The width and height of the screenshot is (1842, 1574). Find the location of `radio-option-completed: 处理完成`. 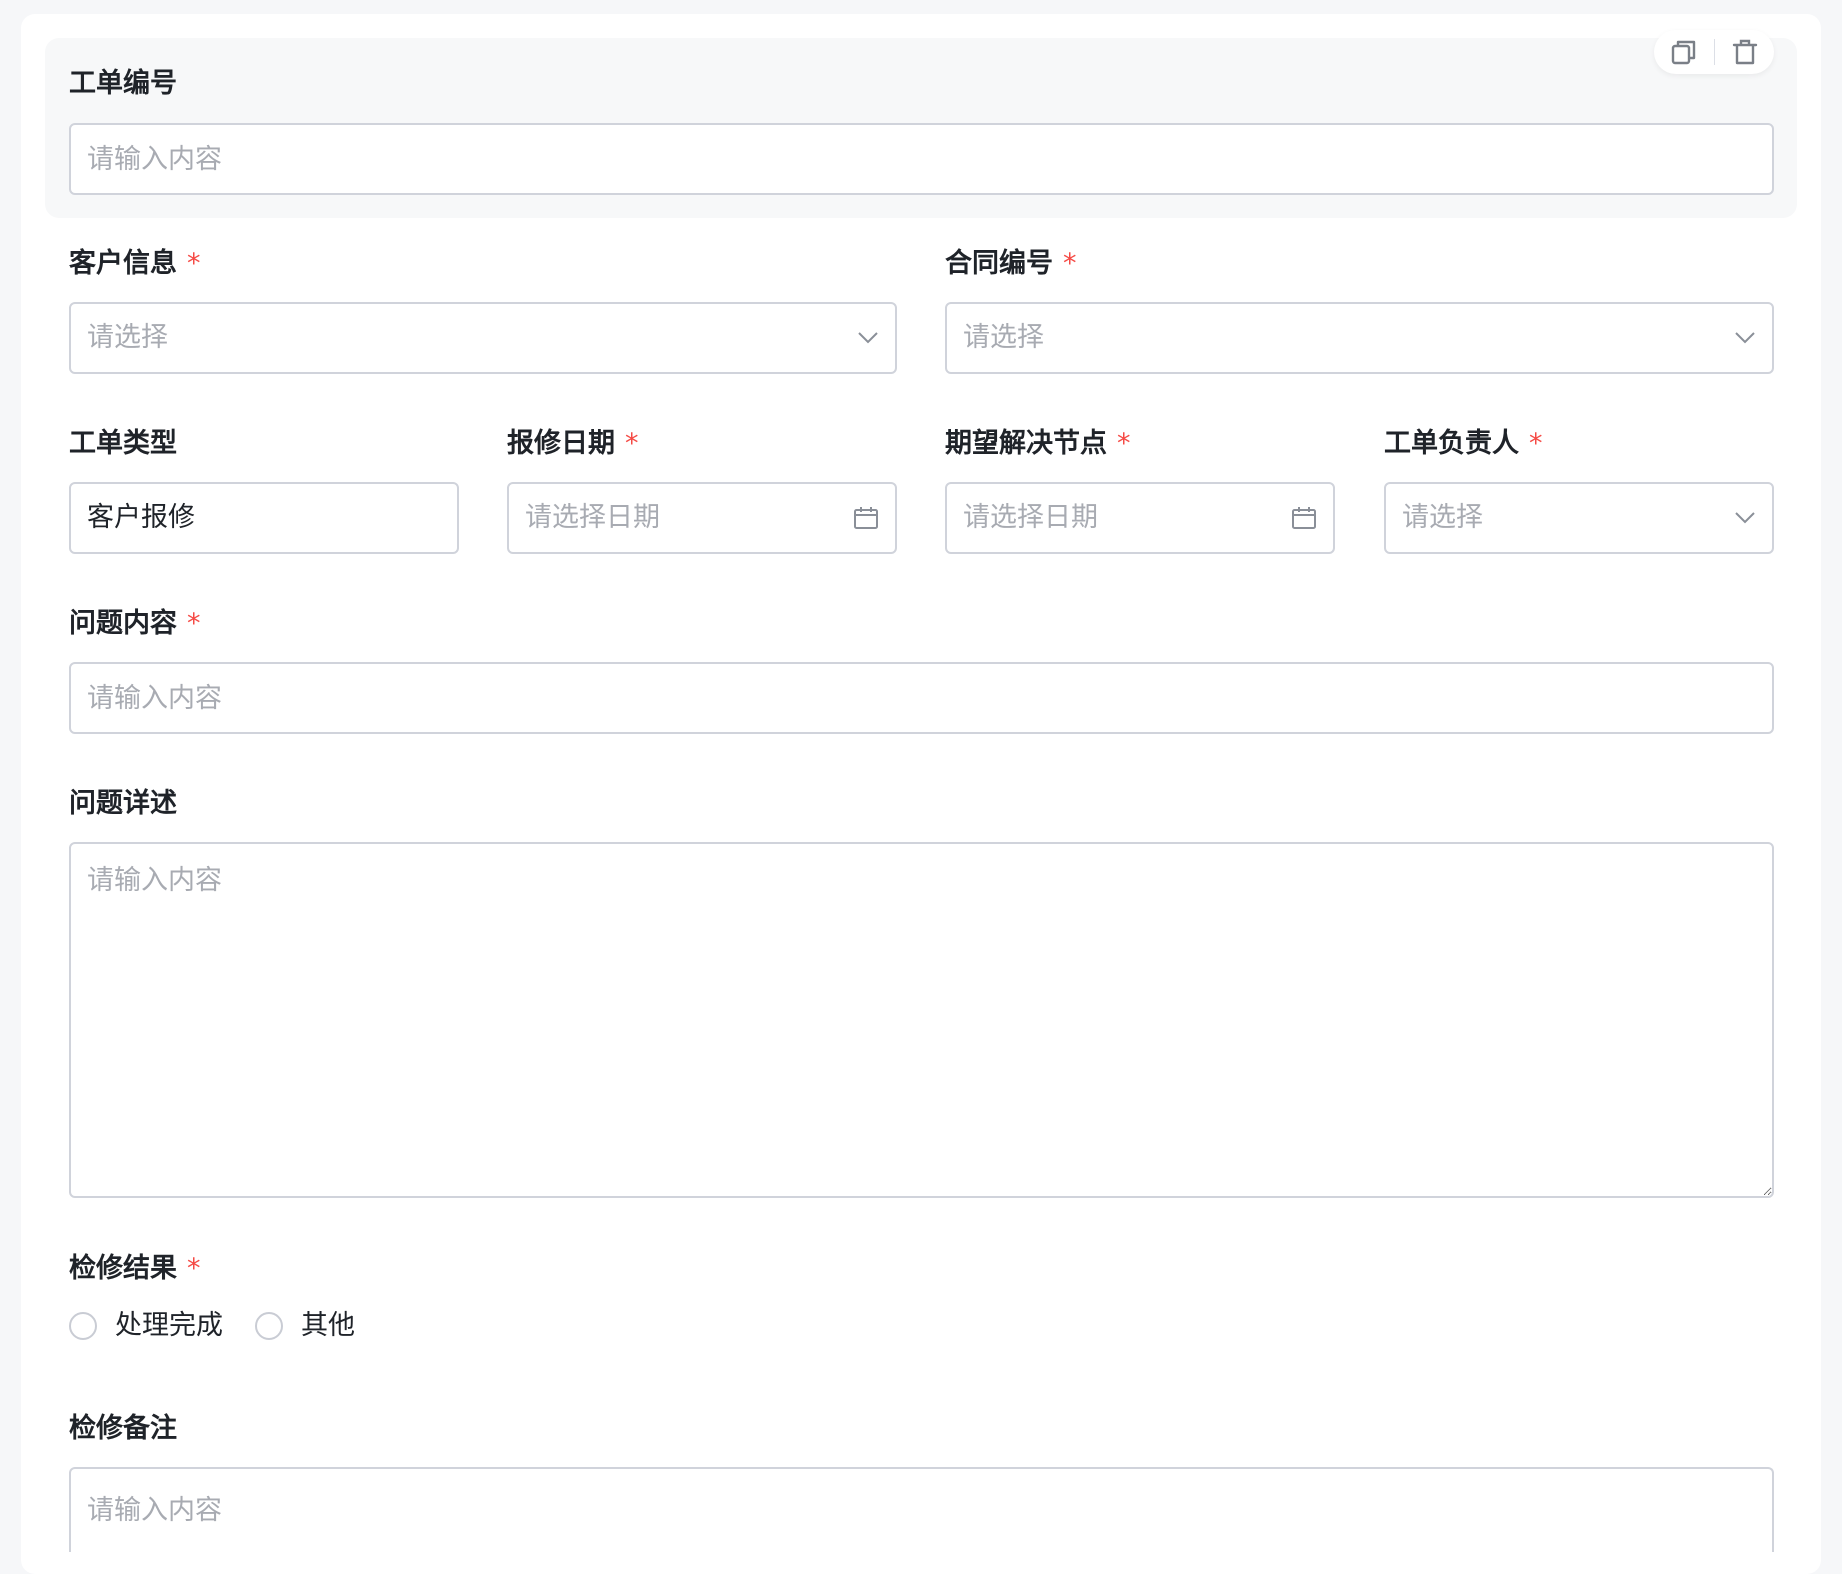

radio-option-completed: 处理完成 is located at coordinates (146, 1326).